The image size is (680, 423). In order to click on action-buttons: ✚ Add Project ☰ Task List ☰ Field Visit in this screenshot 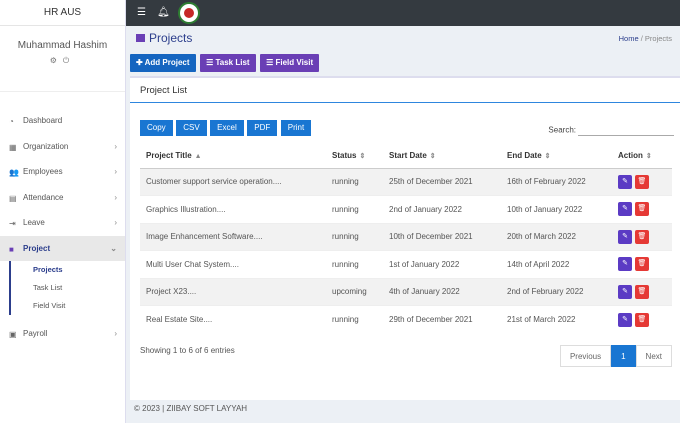, I will do `click(225, 63)`.